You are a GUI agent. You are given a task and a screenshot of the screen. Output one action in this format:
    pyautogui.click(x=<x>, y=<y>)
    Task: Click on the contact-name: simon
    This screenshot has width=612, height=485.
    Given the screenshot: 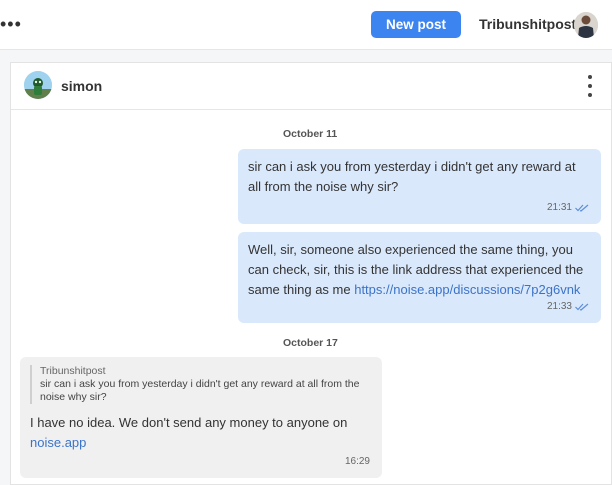 What is the action you would take?
    pyautogui.click(x=81, y=86)
    